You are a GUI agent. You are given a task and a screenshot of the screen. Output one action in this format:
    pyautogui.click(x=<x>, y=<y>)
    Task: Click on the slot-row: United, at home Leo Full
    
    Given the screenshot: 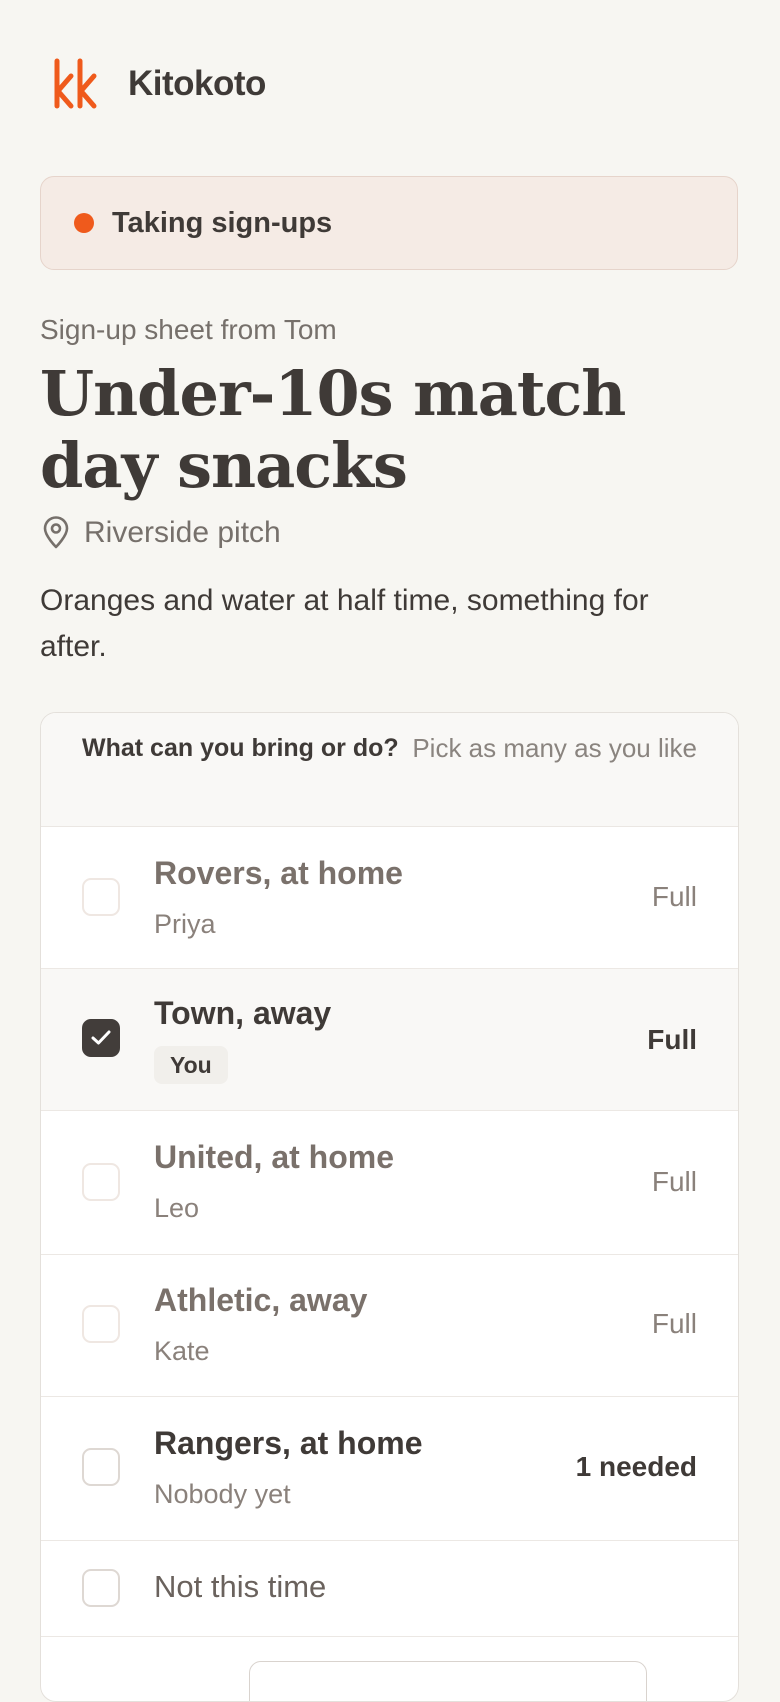 What is the action you would take?
    pyautogui.click(x=389, y=1183)
    